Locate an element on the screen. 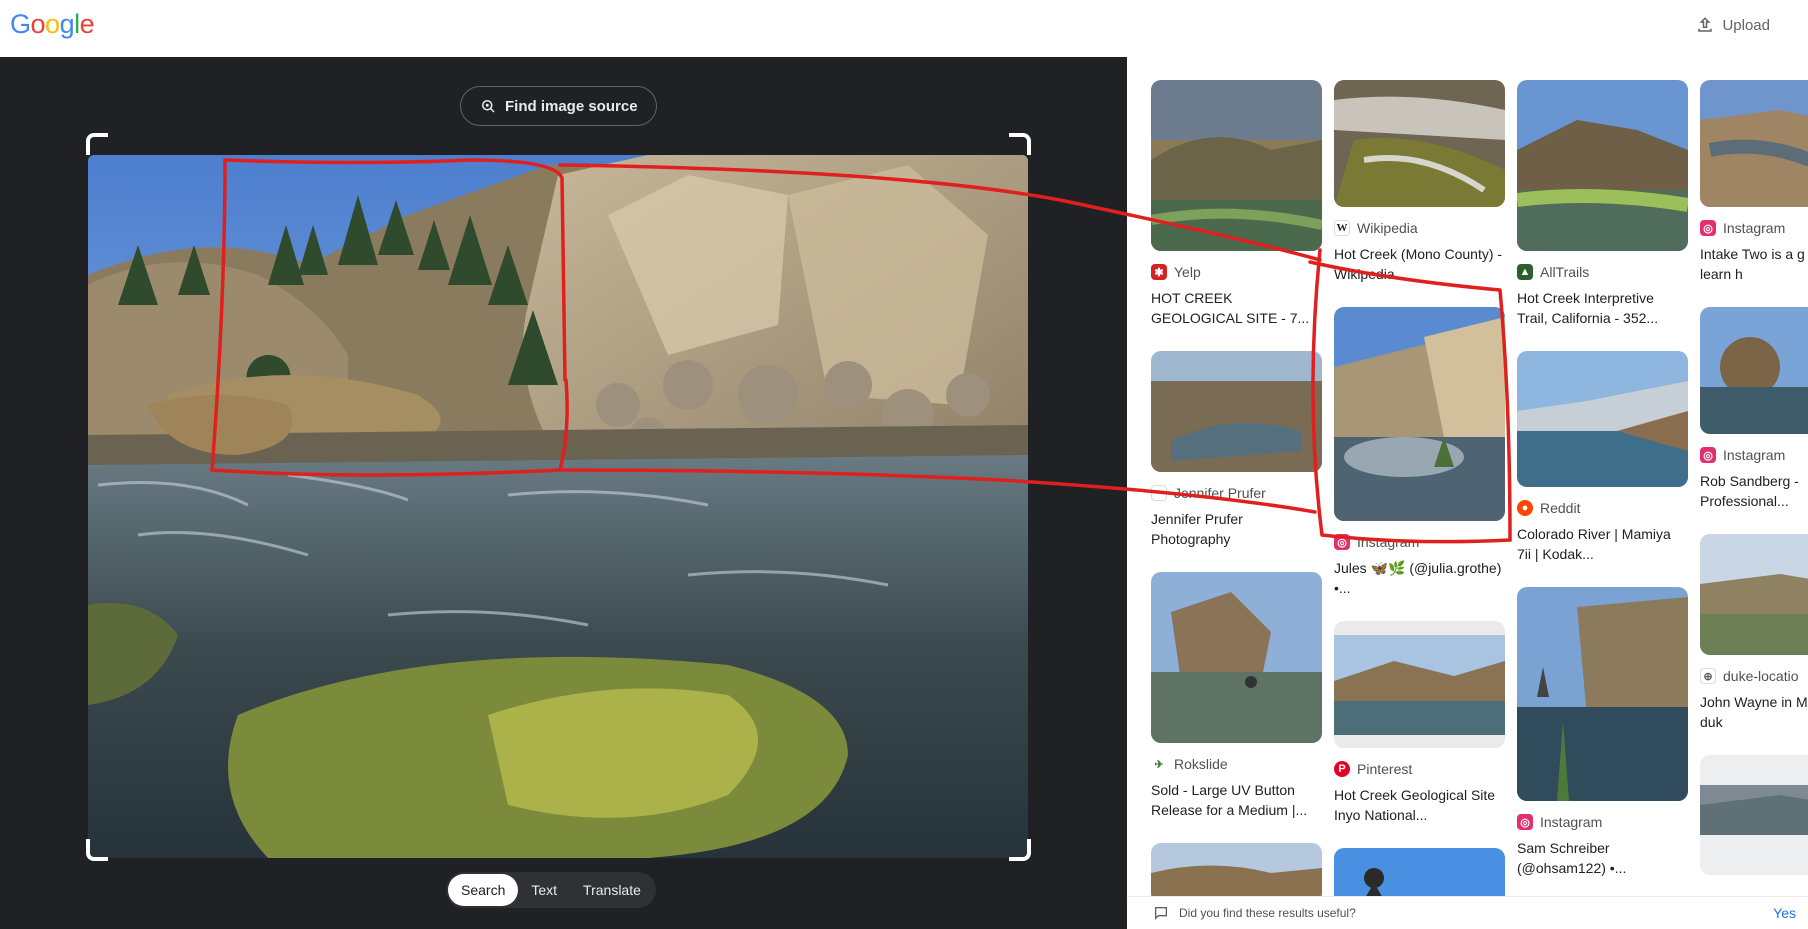 This screenshot has height=929, width=1808. upload-label: Upload is located at coordinates (1746, 25).